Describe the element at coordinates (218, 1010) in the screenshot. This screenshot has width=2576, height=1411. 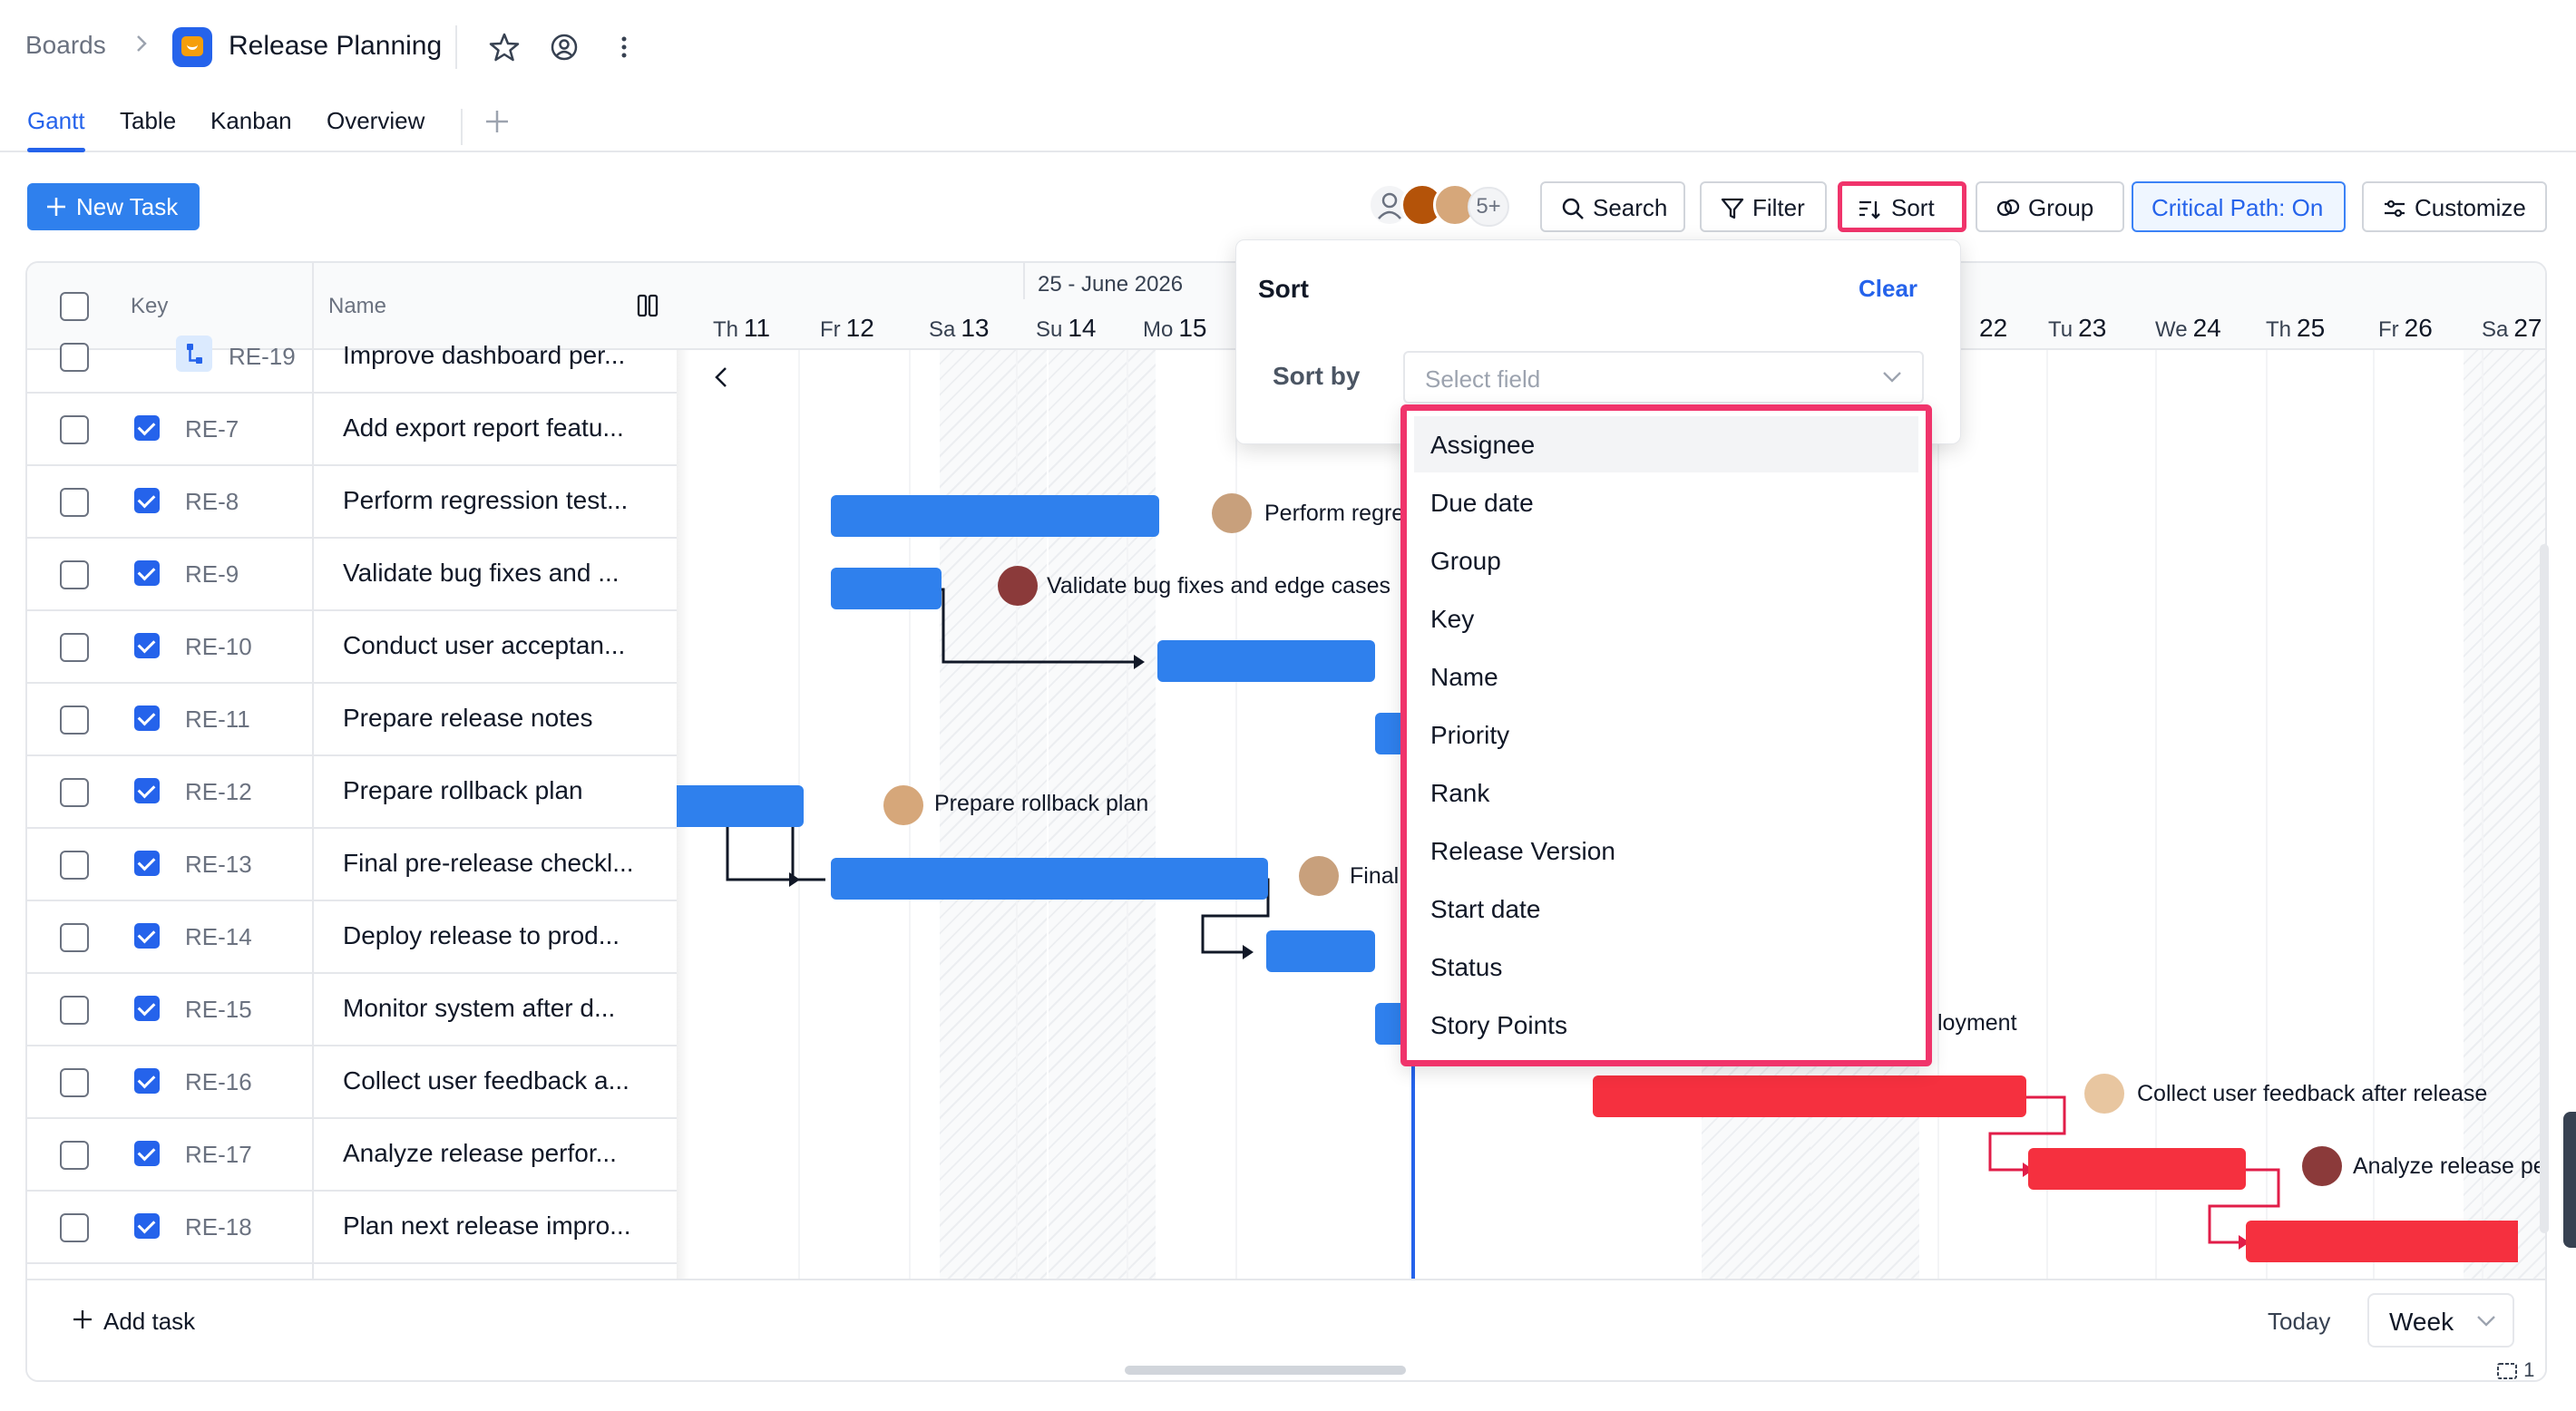
I see `task-key: RE-15` at that location.